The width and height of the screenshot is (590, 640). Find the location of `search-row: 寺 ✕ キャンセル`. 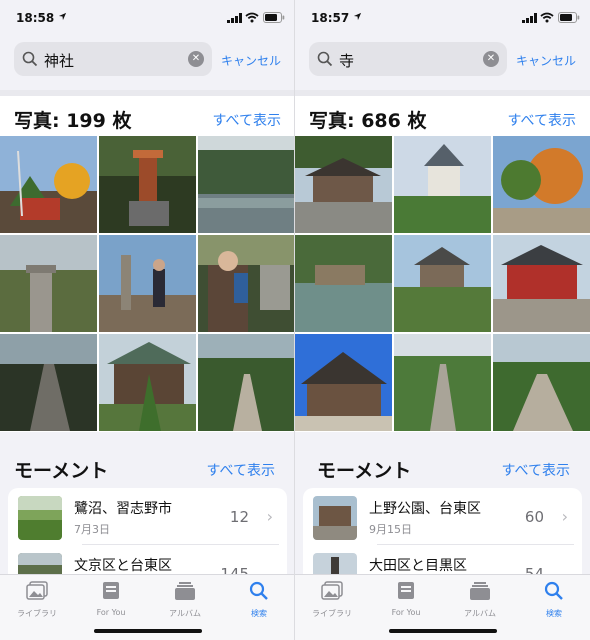

search-row: 寺 ✕ キャンセル is located at coordinates (442, 60).